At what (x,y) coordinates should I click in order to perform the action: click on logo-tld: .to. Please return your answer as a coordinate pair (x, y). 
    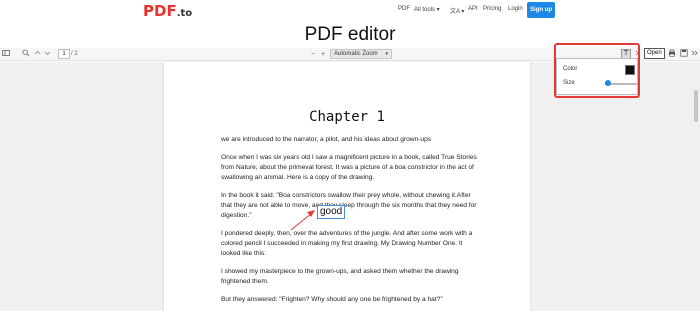
    Looking at the image, I should click on (184, 13).